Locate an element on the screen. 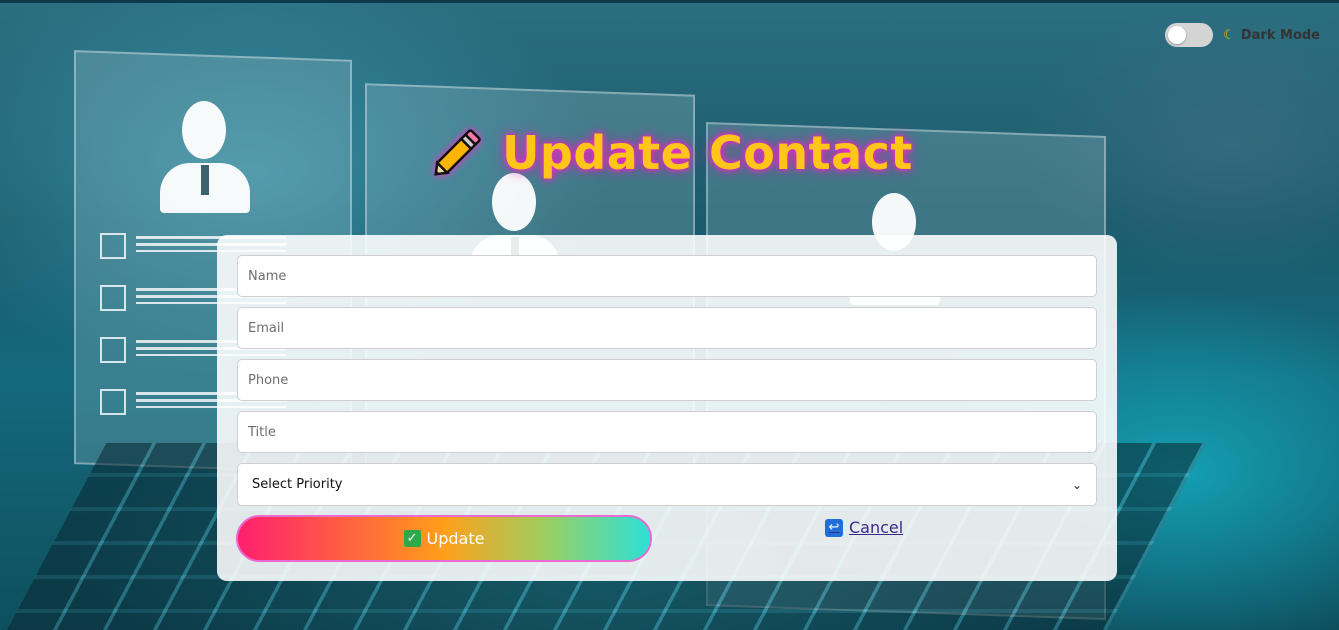 This screenshot has width=1339, height=630. chevron-down-icon: ⌄ is located at coordinates (1076, 484).